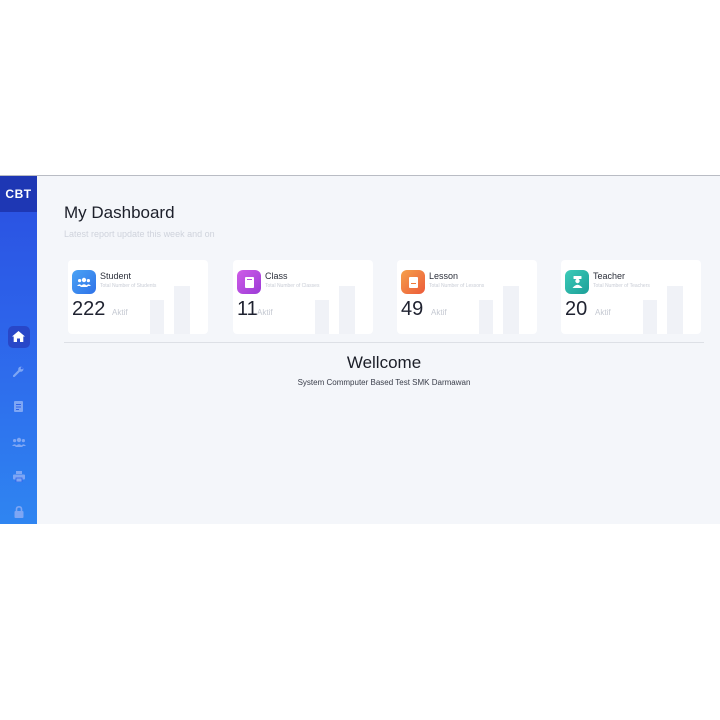  I want to click on home-icon, so click(18, 336).